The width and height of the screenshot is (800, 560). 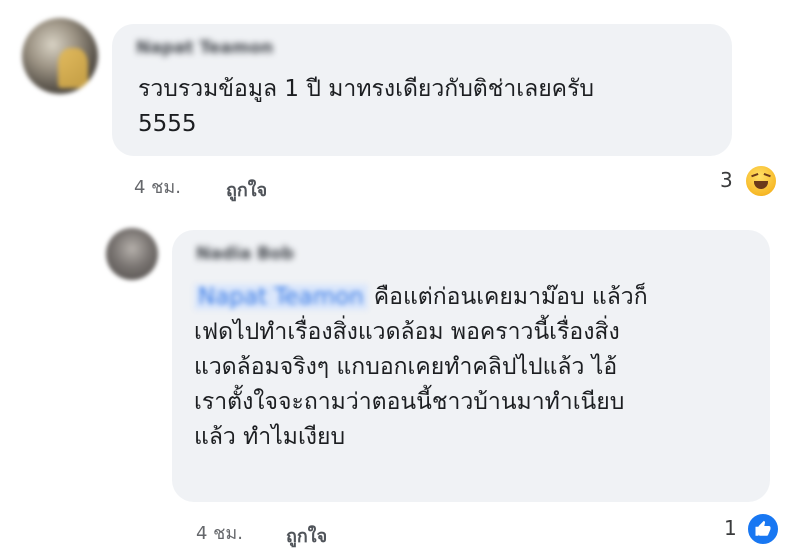 I want to click on emoji-eye-right, so click(x=766, y=177).